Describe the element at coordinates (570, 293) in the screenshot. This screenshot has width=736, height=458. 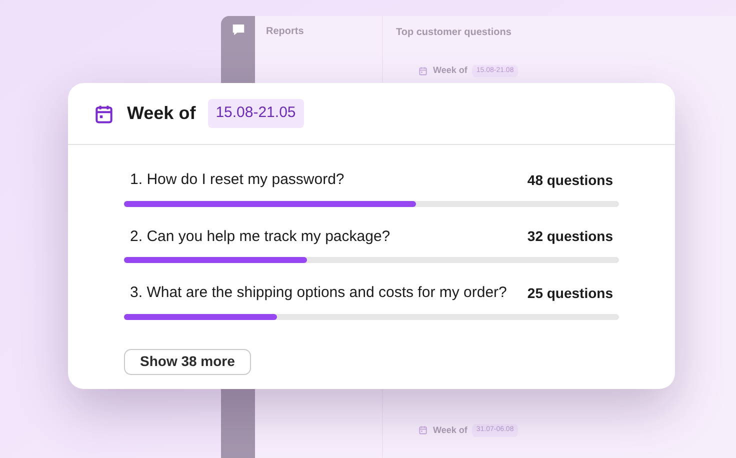
I see `question-count: 25 questions` at that location.